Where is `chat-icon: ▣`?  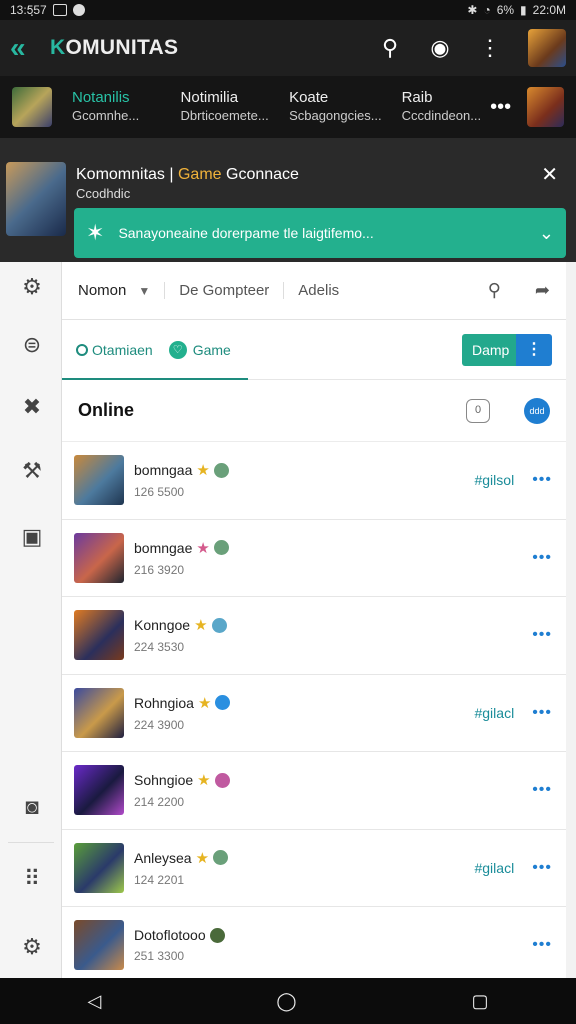 chat-icon: ▣ is located at coordinates (32, 537).